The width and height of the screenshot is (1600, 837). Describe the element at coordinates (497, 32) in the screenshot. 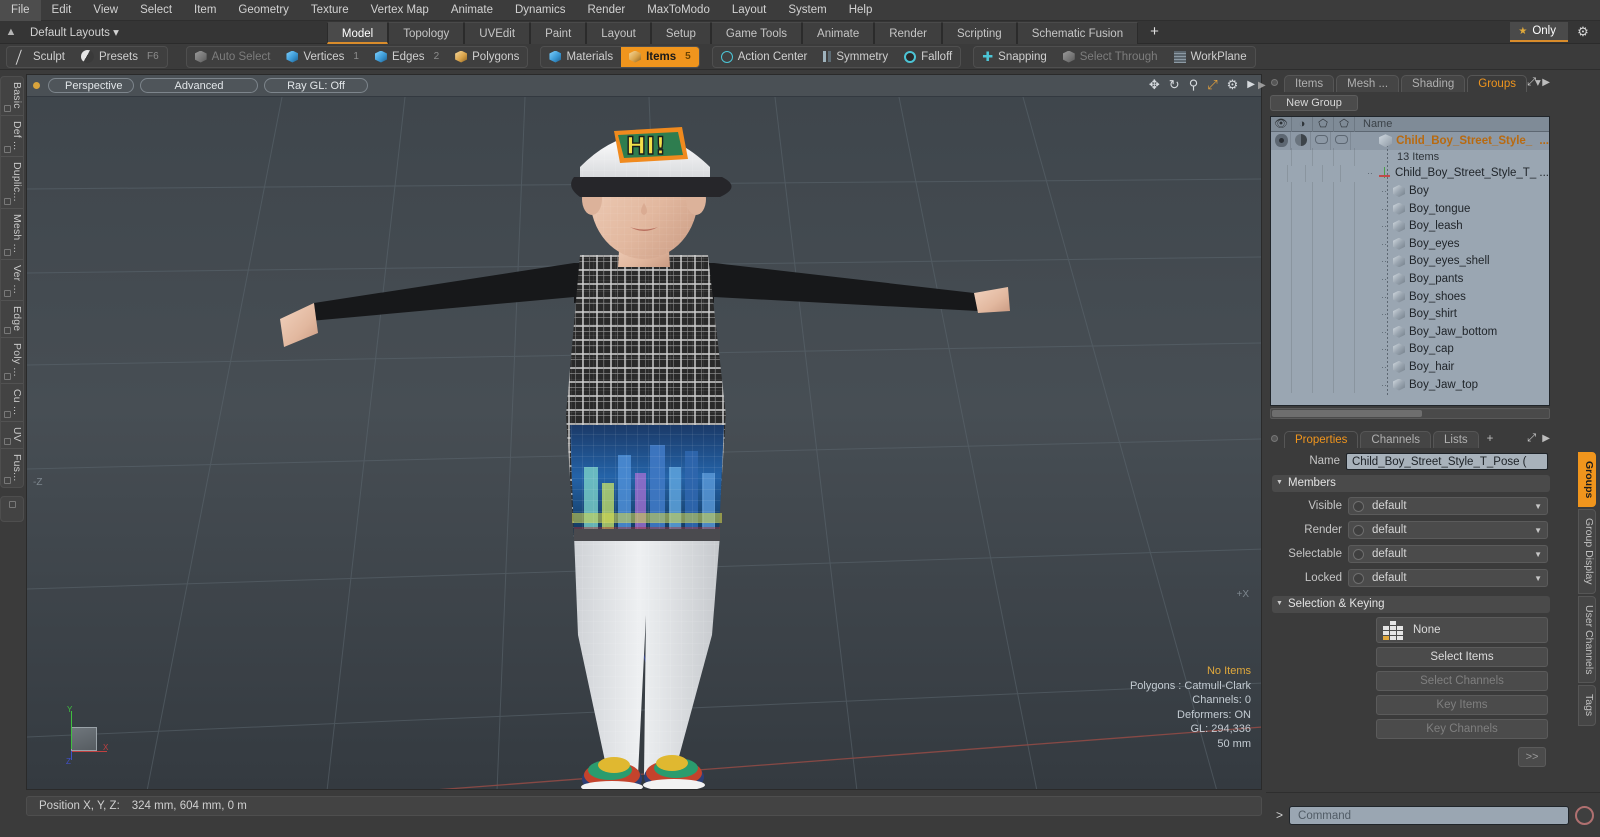

I see `tab-uvedit: UVEdit` at that location.